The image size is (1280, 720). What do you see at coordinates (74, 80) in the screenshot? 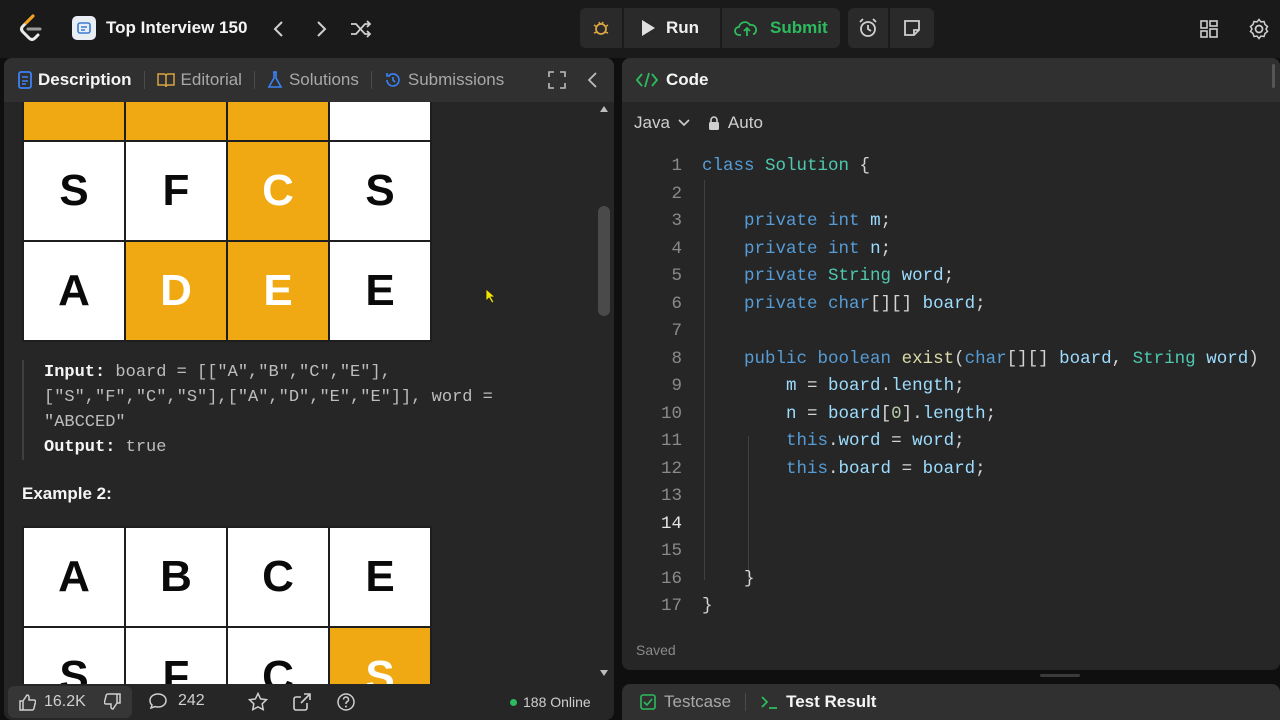
I see `tab-description: Description` at bounding box center [74, 80].